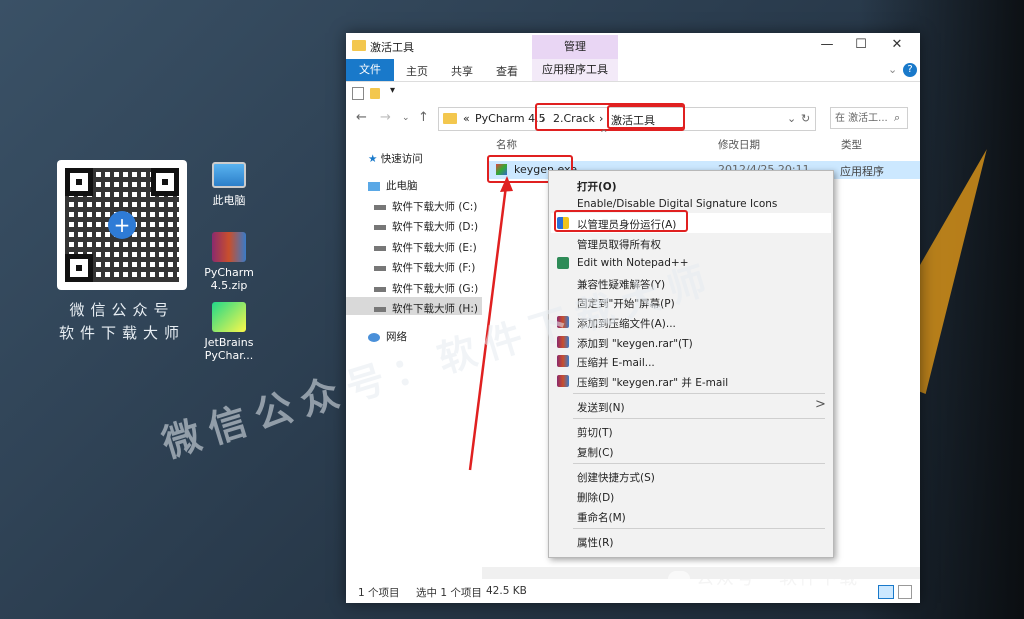 The width and height of the screenshot is (1024, 619). What do you see at coordinates (679, 579) in the screenshot?
I see `wechat-icon` at bounding box center [679, 579].